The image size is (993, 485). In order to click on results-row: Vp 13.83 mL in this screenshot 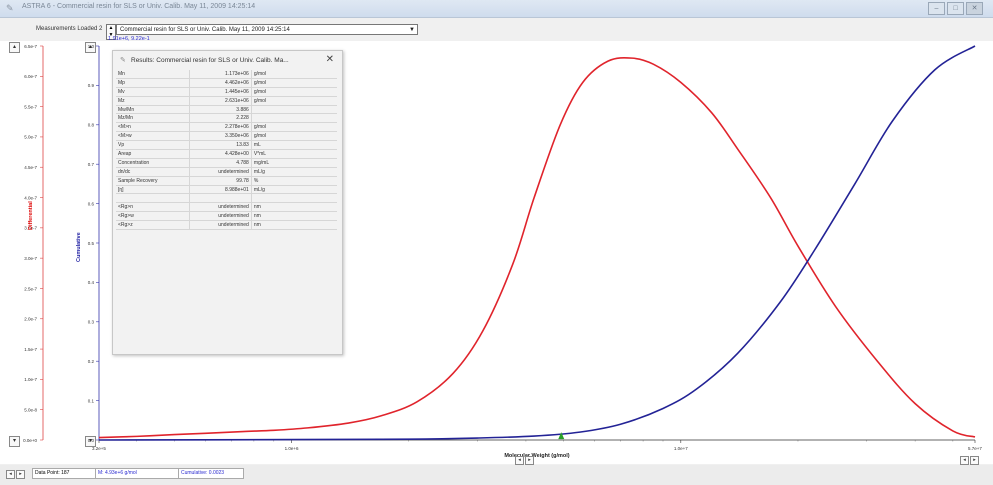, I will do `click(226, 145)`.